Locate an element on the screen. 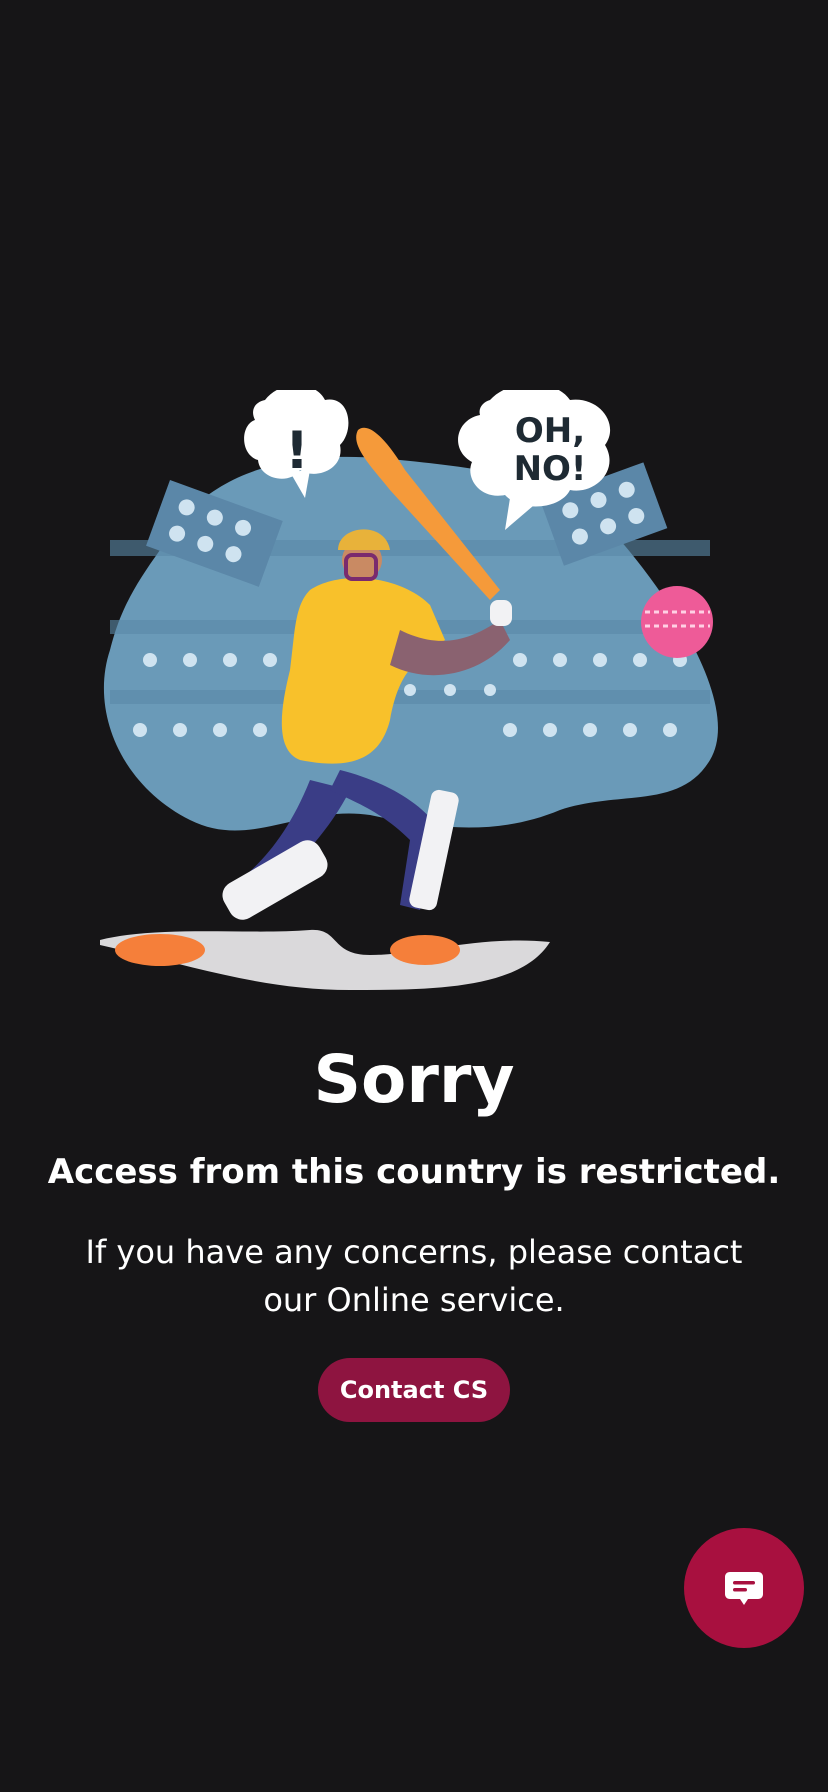 Image resolution: width=828 pixels, height=1792 pixels. chat-bubble-icon is located at coordinates (744, 1588).